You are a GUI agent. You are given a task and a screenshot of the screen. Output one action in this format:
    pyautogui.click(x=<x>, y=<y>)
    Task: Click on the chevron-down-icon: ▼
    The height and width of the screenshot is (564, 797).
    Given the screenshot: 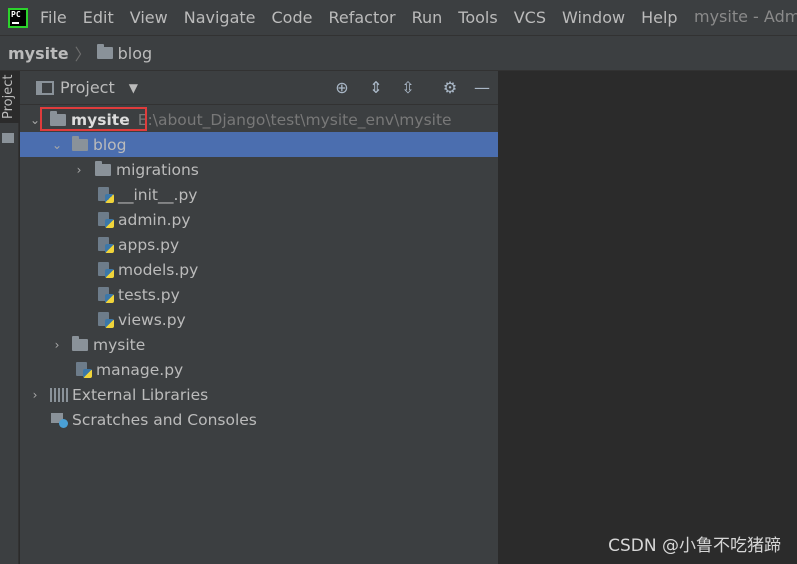 What is the action you would take?
    pyautogui.click(x=133, y=88)
    